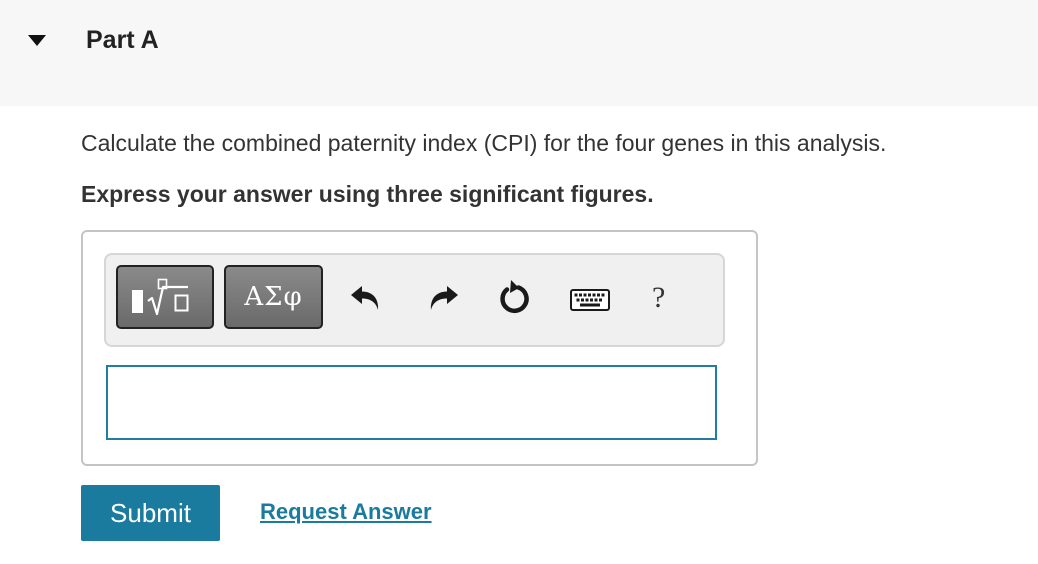 Image resolution: width=1038 pixels, height=564 pixels. I want to click on math-templates-icon, so click(160, 297).